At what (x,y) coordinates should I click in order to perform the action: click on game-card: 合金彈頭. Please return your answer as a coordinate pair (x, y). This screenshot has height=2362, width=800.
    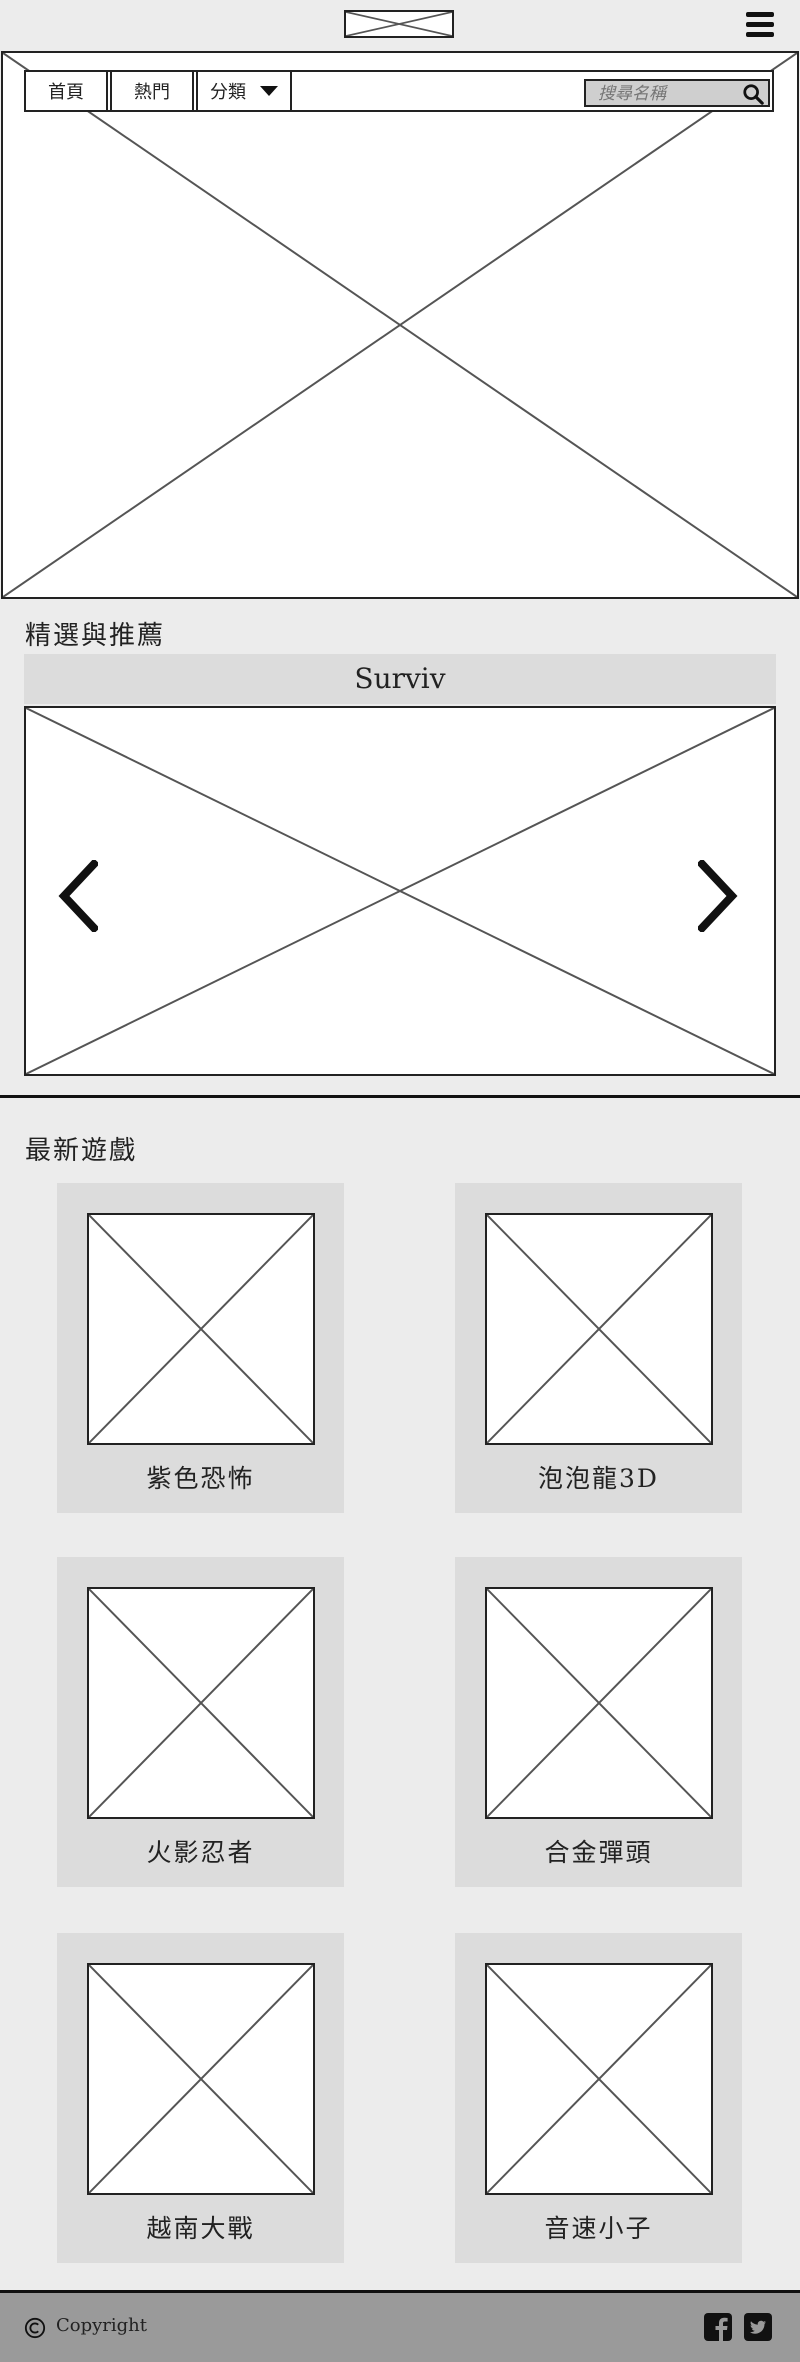
    Looking at the image, I should click on (598, 1722).